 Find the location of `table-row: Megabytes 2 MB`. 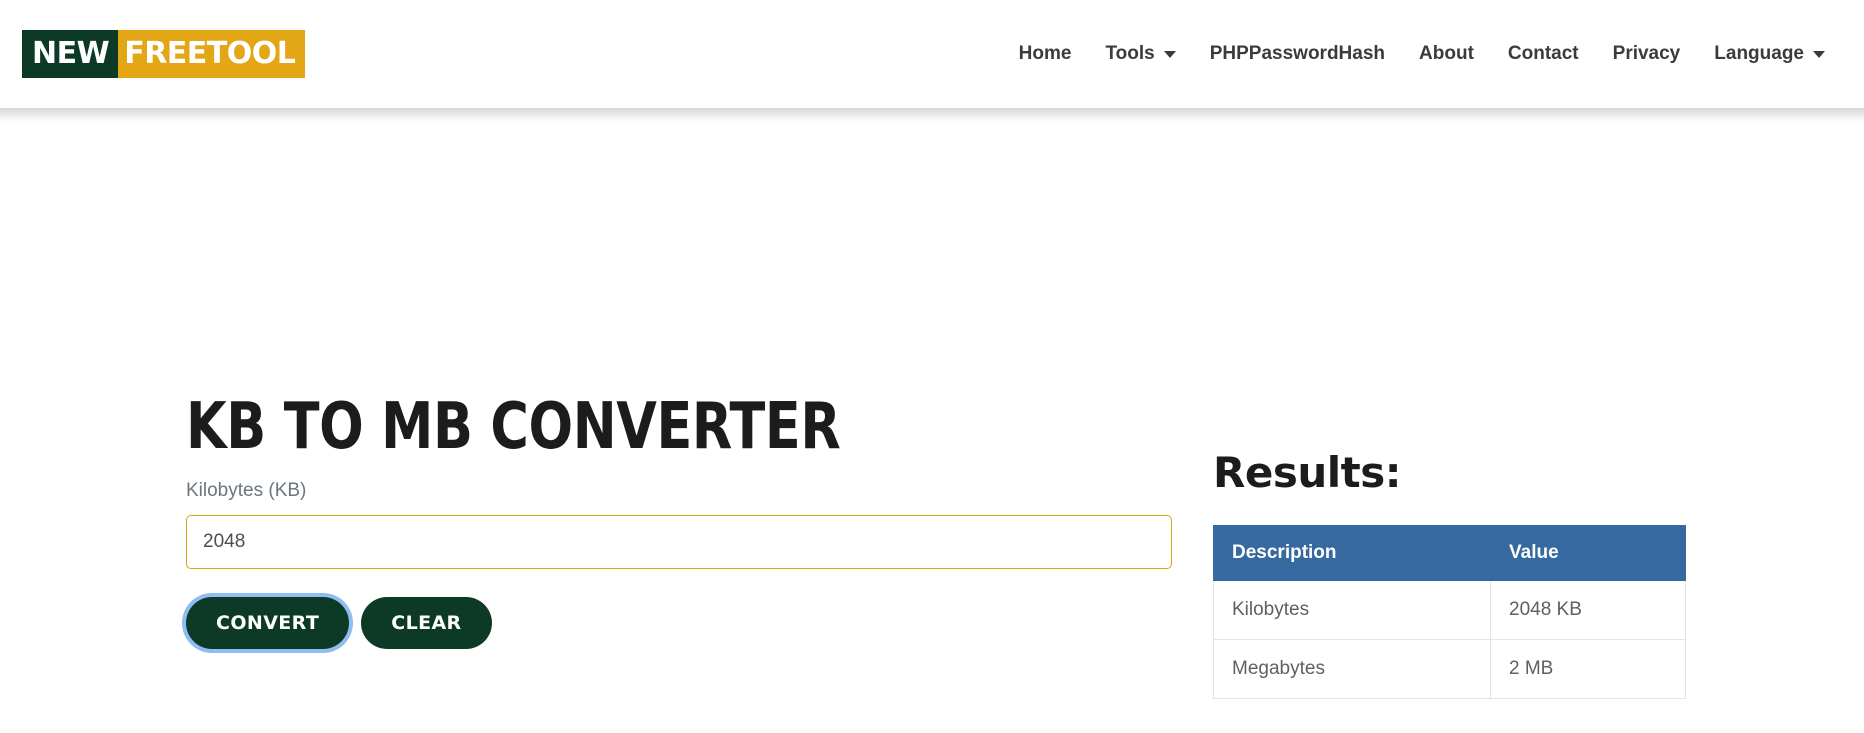

table-row: Megabytes 2 MB is located at coordinates (1449, 669).